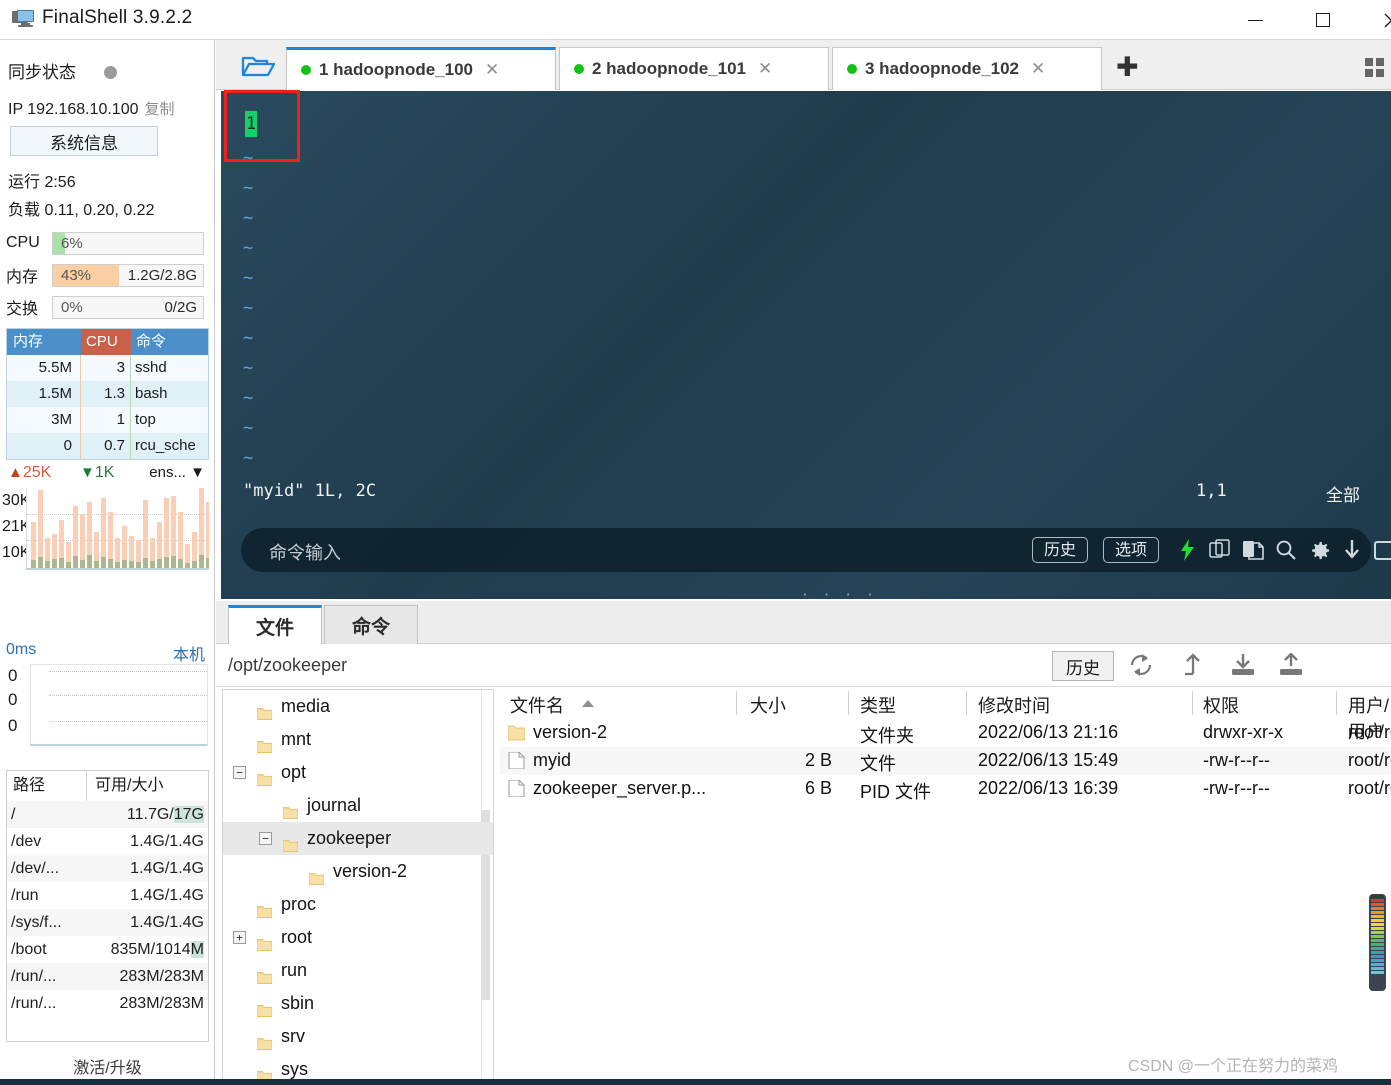  Describe the element at coordinates (358, 1066) in the screenshot. I see `tree-node-sys: sys` at that location.